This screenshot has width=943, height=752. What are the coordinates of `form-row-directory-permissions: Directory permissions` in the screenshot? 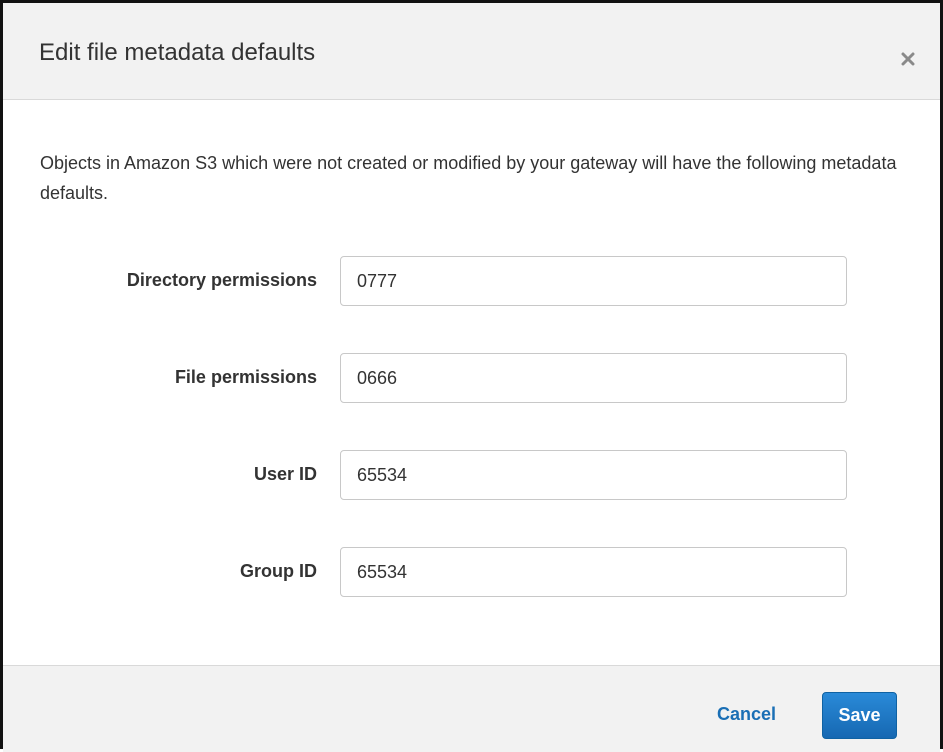 It's located at (471, 282).